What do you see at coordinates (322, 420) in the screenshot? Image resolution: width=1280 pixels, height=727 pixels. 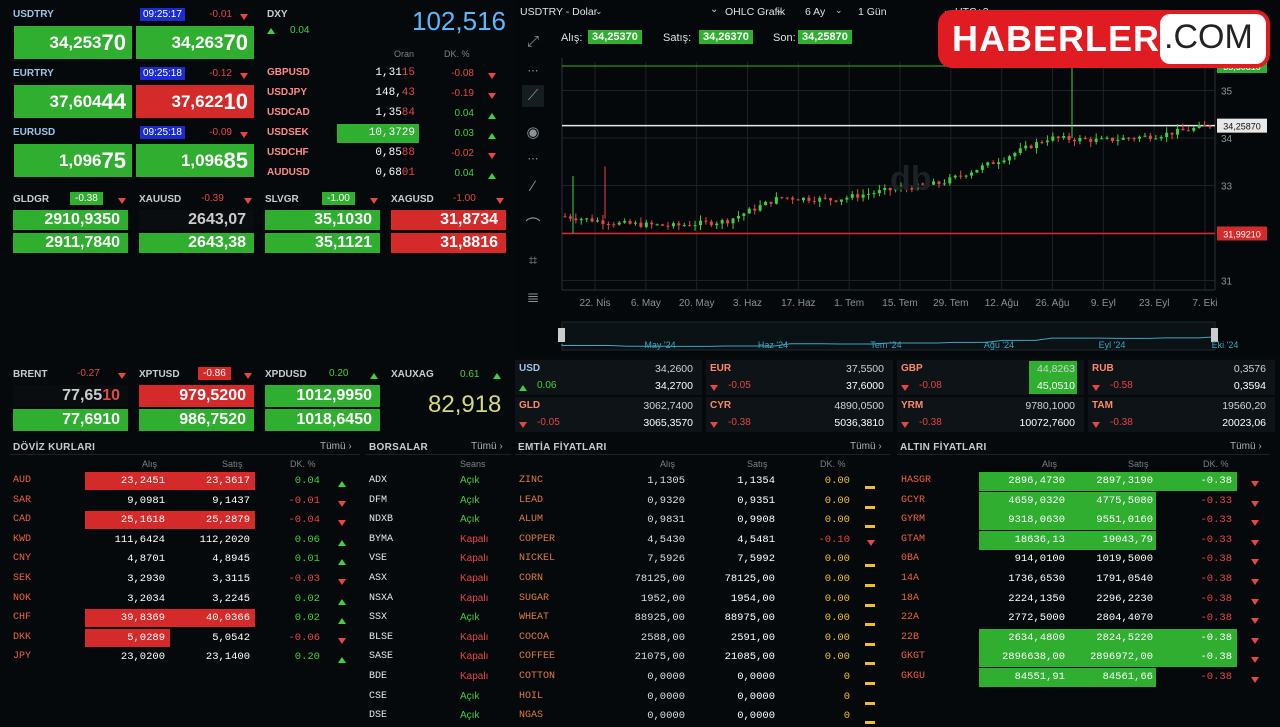 I see `metal-ask: 1018,6450` at bounding box center [322, 420].